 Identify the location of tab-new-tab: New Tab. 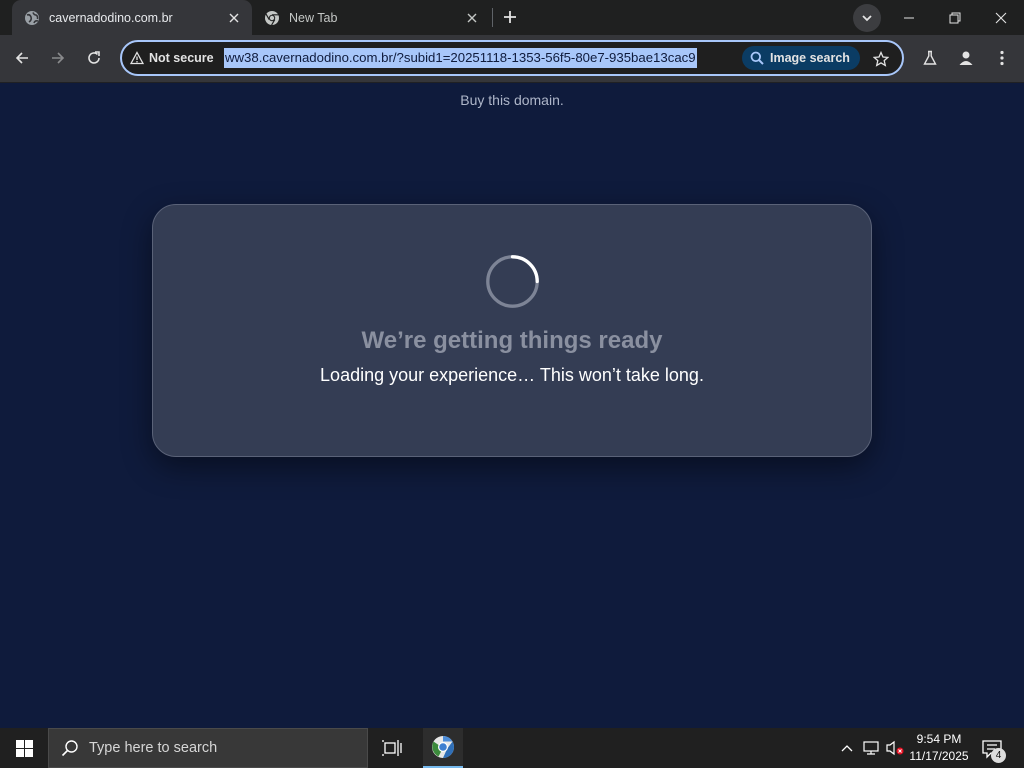
(371, 17).